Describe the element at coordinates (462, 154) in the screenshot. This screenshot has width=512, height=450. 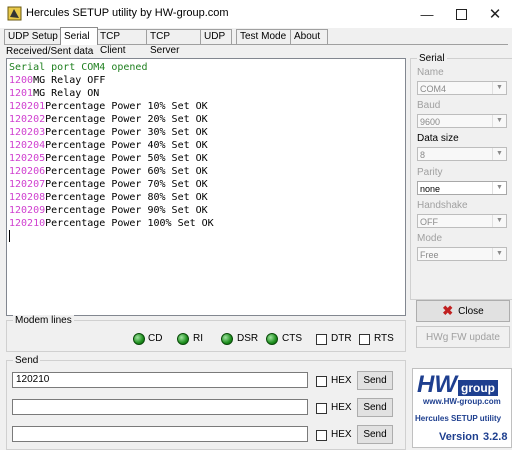
I see `data-size-select: 8 ▼` at that location.